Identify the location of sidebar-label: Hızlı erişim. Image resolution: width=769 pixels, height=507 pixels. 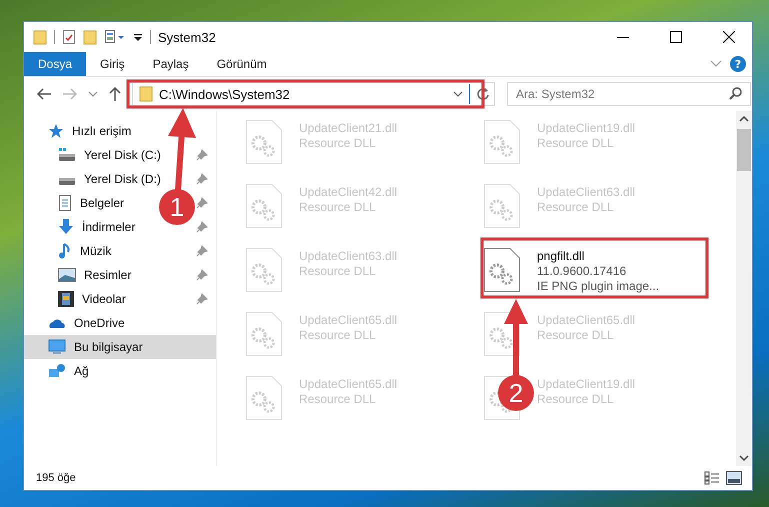
(102, 131).